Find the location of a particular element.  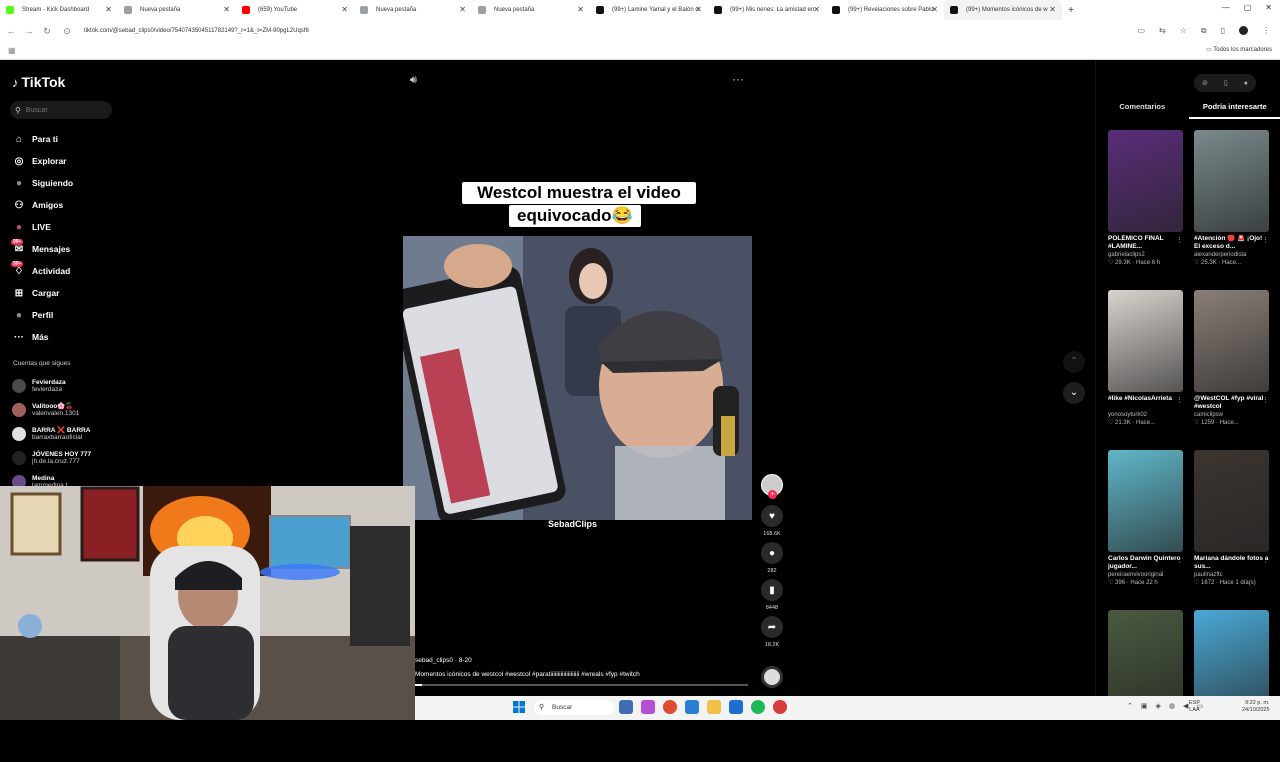

browser-tab: (99+) Mis nenes: La amistad en✕ is located at coordinates (767, 10).